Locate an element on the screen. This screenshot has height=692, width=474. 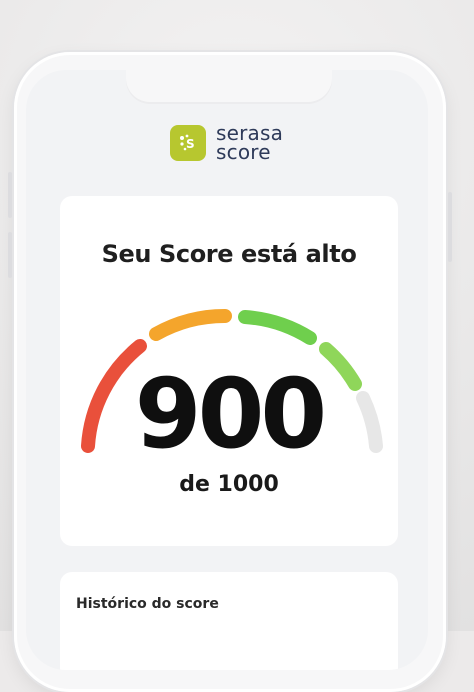
score-value: 900 is located at coordinates (230, 414).